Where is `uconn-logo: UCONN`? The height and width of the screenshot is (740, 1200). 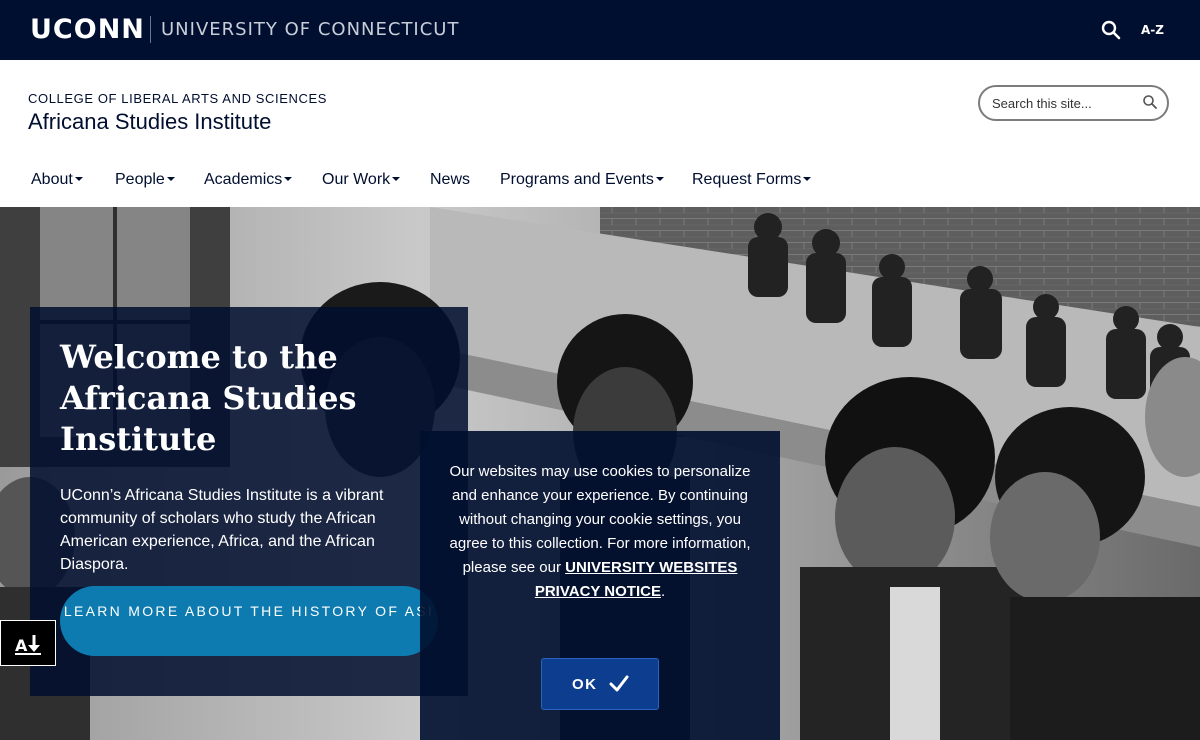
uconn-logo: UCONN is located at coordinates (87, 30).